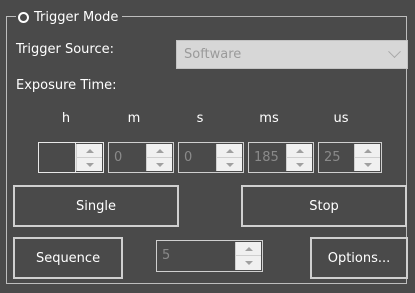 Image resolution: width=415 pixels, height=293 pixels. Describe the element at coordinates (76, 17) in the screenshot. I see `trigger-mode-title: Trigger Mode` at that location.